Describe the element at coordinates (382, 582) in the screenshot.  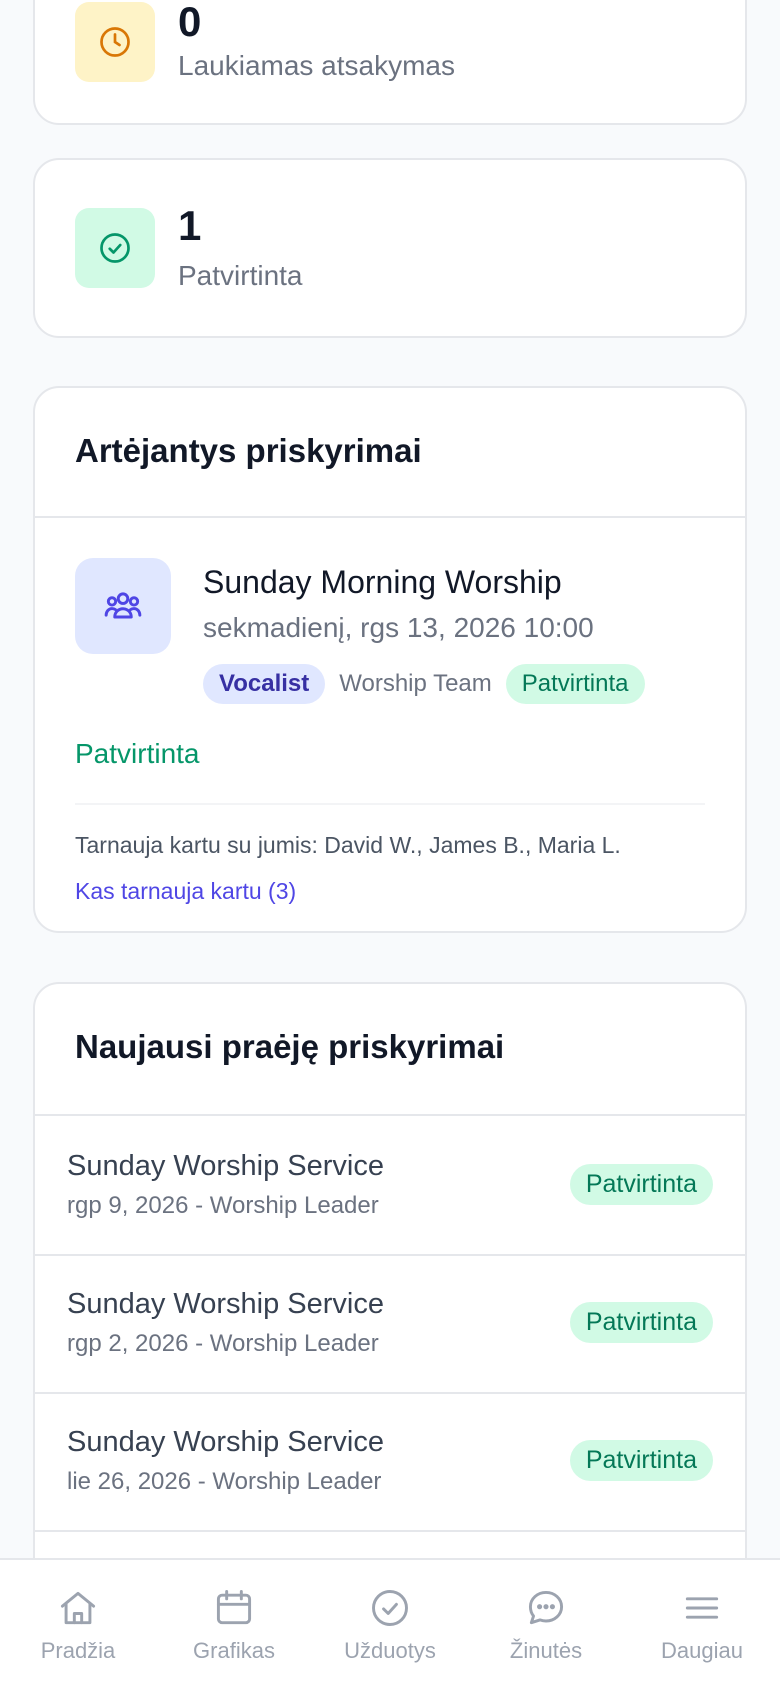
I see `event-title: Sunday Morning Worship` at that location.